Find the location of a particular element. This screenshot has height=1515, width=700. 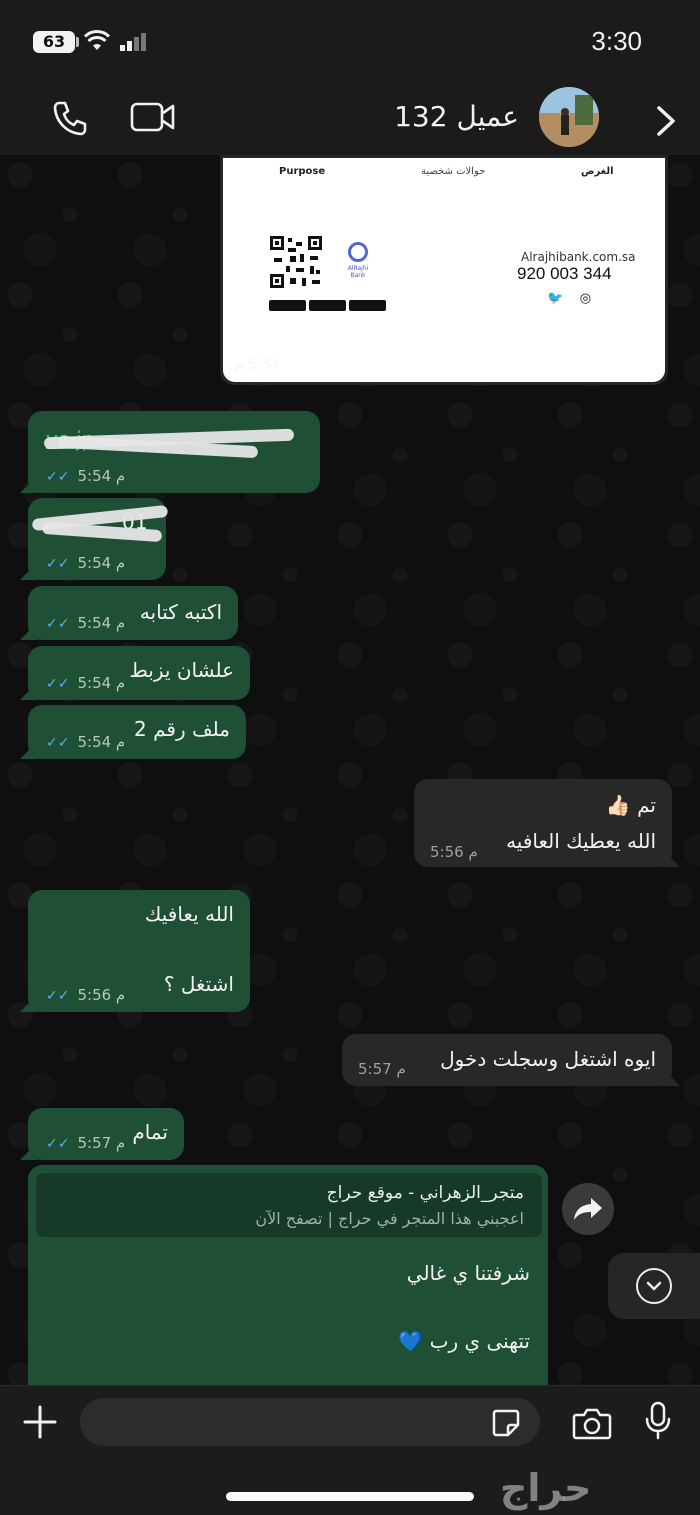

message-text-line2: الله يعطيك العافيه is located at coordinates (581, 841).